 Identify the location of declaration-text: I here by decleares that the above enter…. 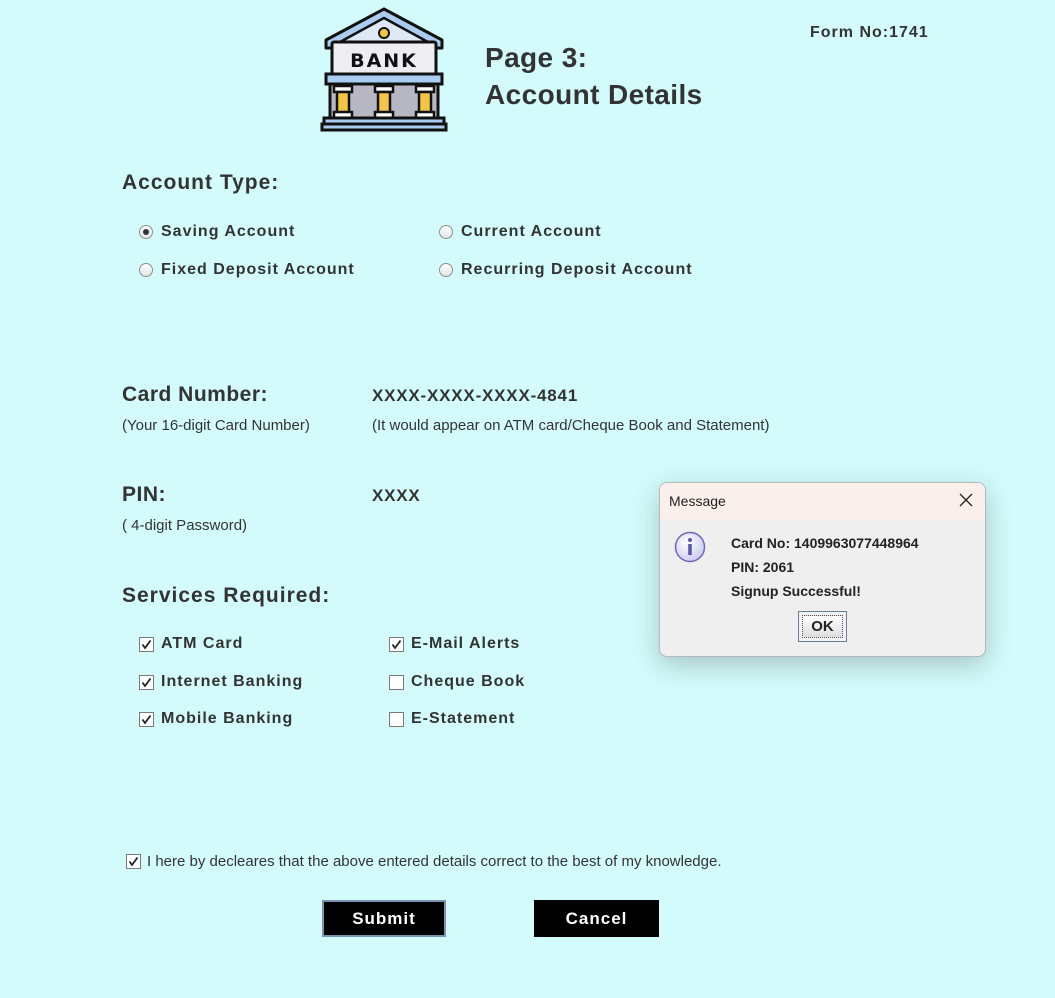
(434, 861).